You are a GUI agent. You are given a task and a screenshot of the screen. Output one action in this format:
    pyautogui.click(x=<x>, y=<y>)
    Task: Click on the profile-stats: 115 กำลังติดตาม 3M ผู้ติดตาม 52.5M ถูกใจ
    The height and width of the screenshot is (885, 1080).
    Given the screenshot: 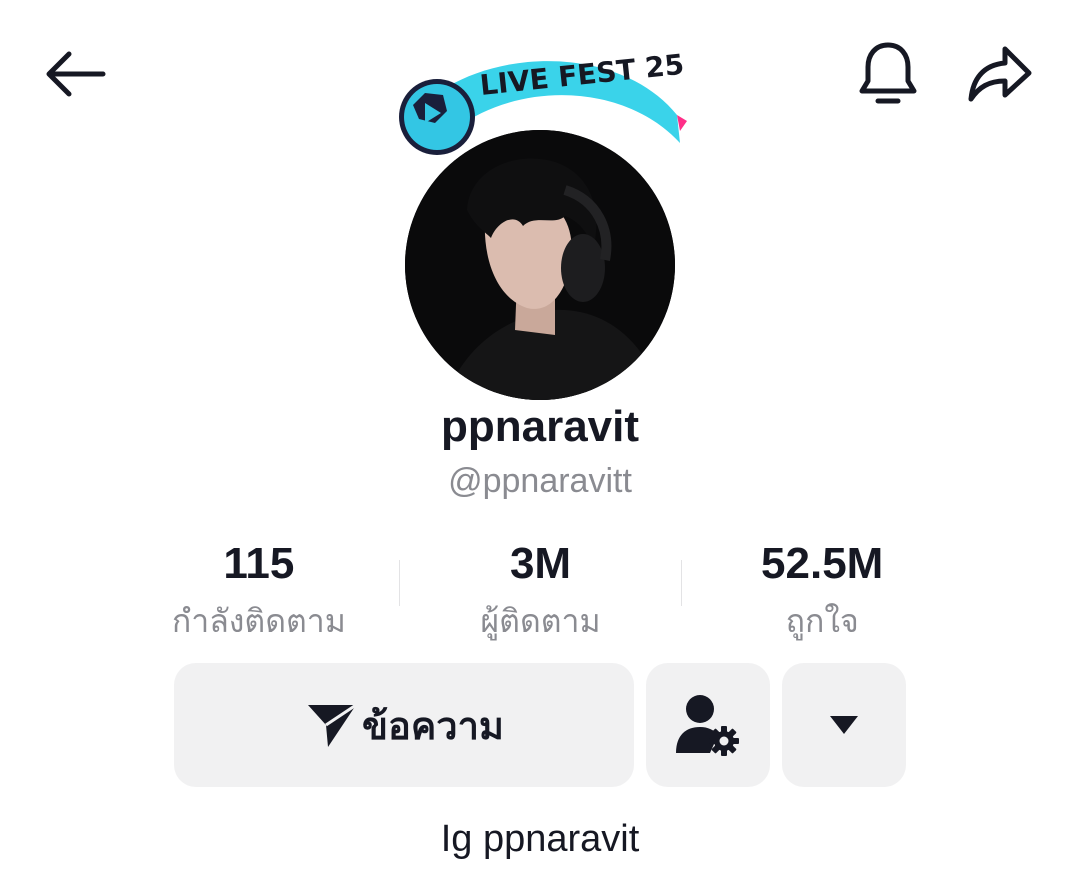 What is the action you would take?
    pyautogui.click(x=540, y=587)
    